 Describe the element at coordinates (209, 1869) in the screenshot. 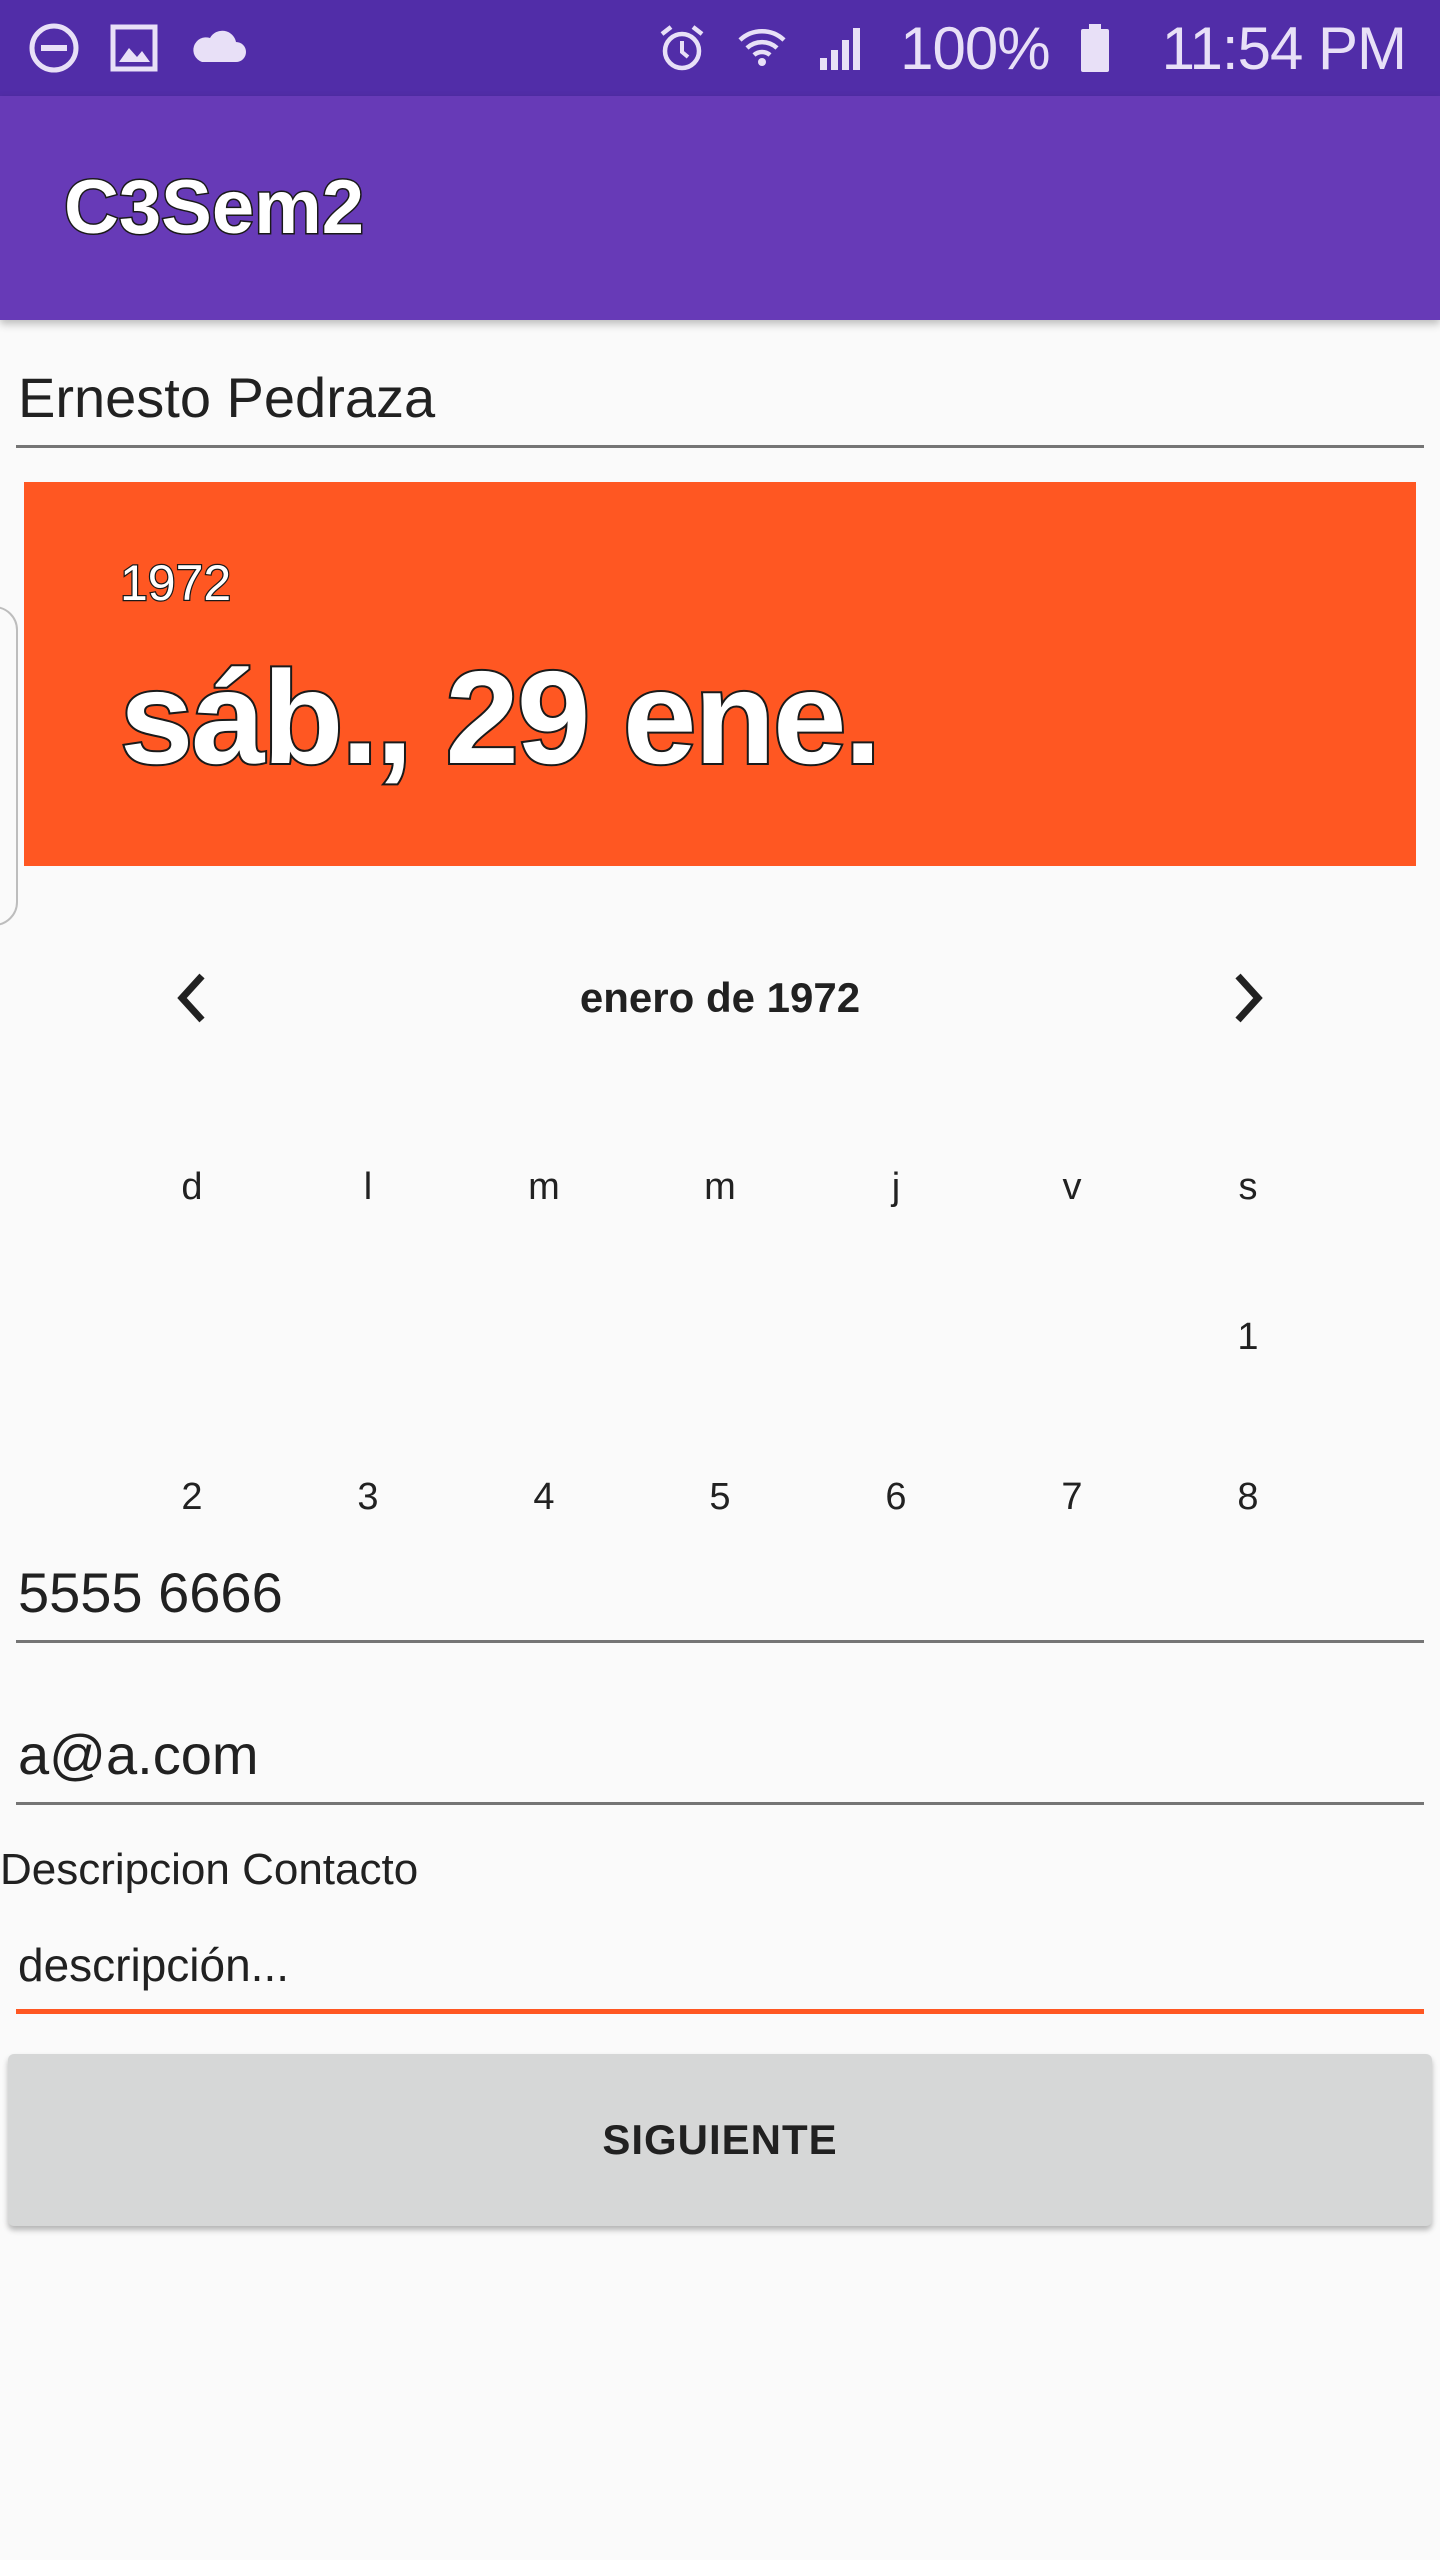

I see `description-label: Descripcion Contacto` at that location.